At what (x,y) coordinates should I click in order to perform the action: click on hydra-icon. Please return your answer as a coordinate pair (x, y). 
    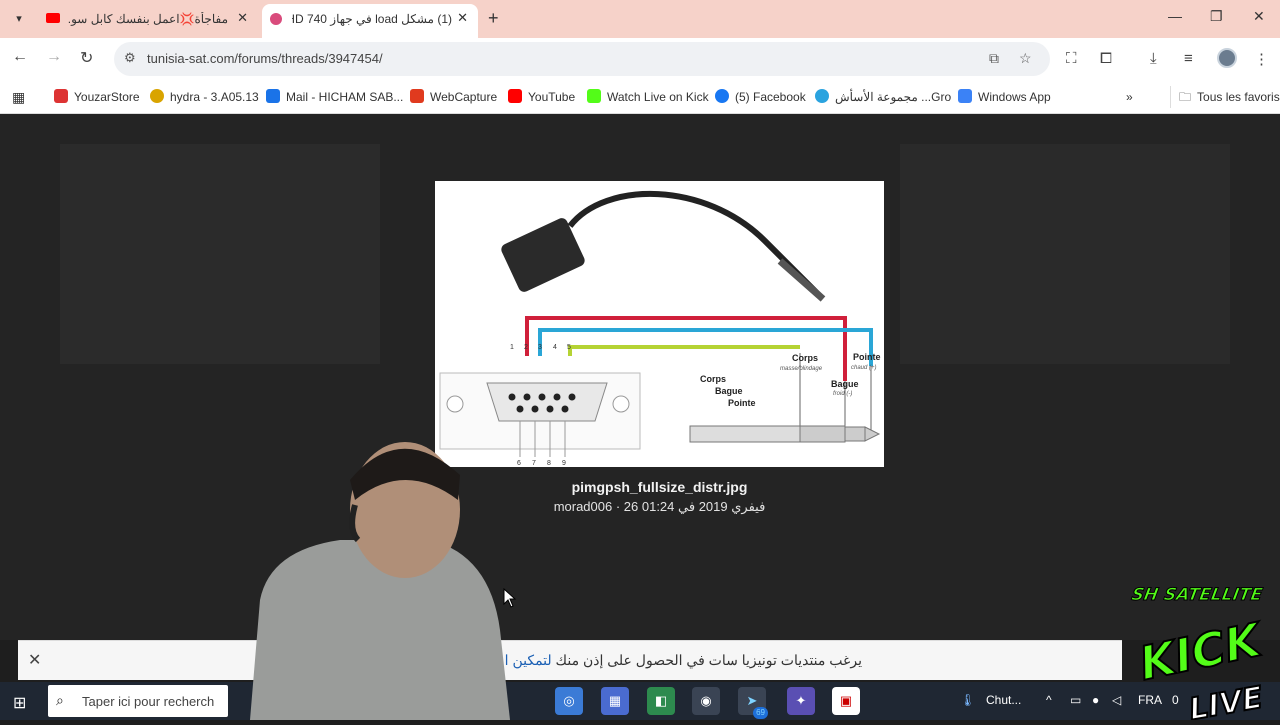
    Looking at the image, I should click on (157, 96).